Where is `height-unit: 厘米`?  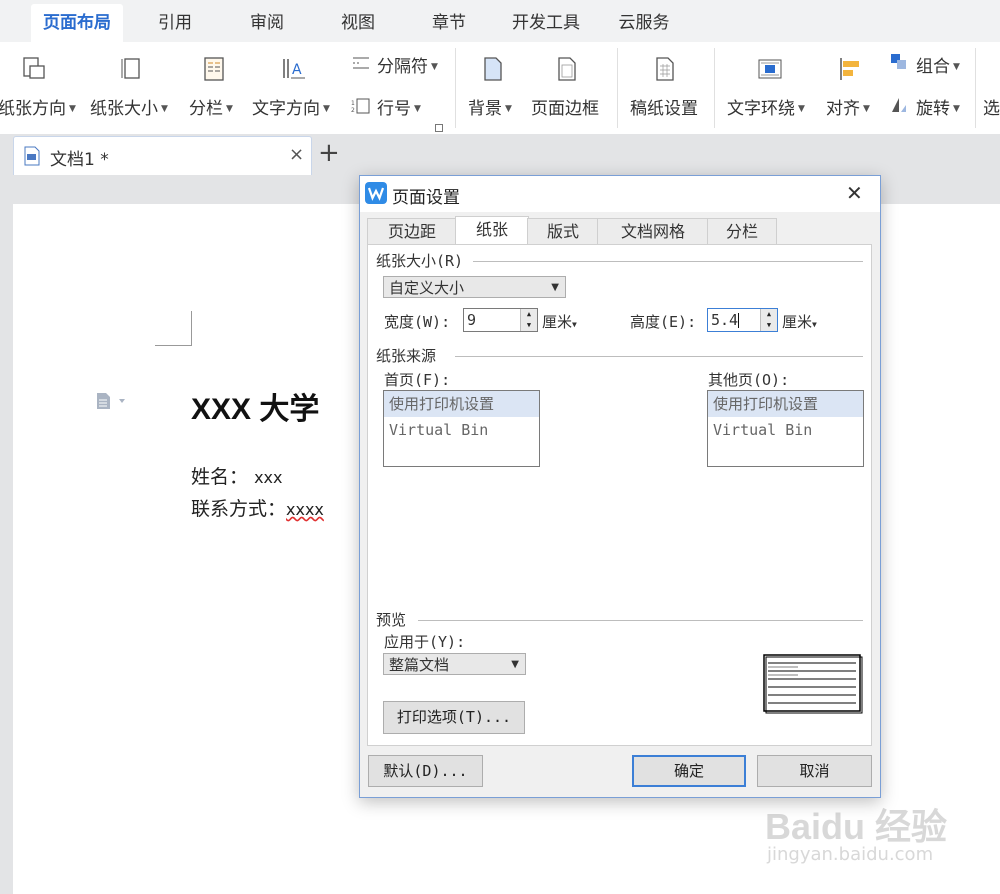
height-unit: 厘米 is located at coordinates (797, 322).